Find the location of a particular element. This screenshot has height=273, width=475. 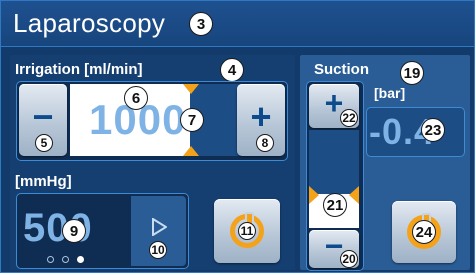

suction-power-button: 24 is located at coordinates (424, 232).